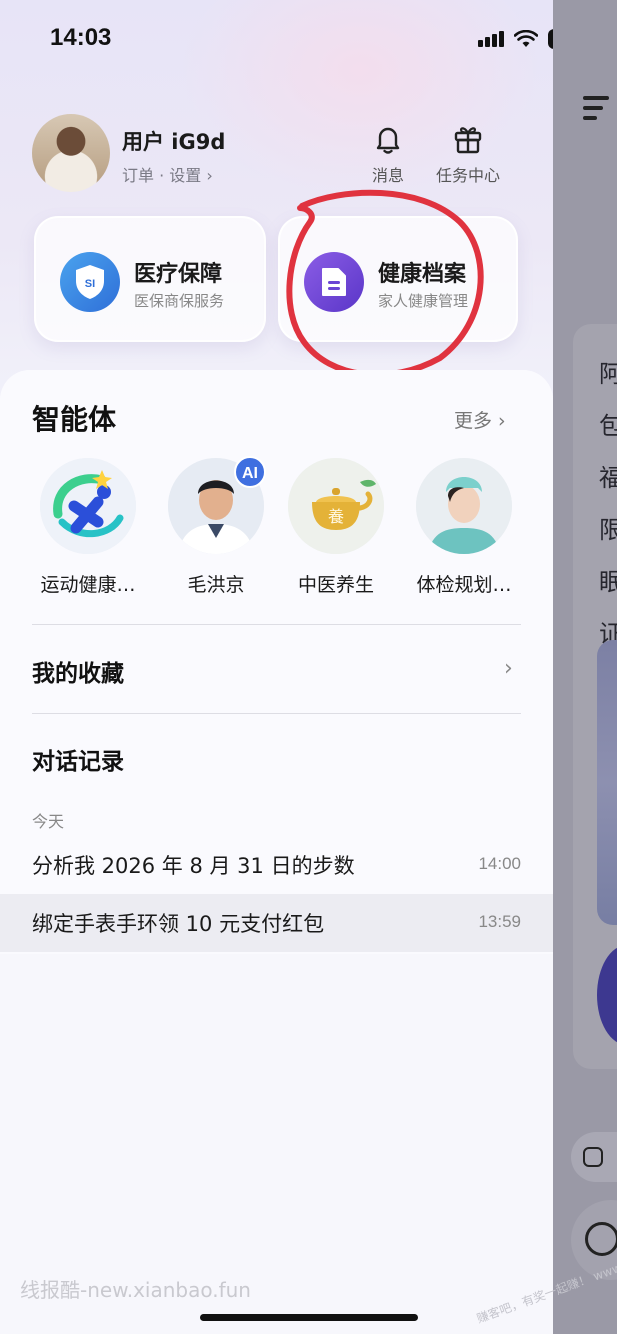  What do you see at coordinates (526, 38) in the screenshot?
I see `wifi-icon` at bounding box center [526, 38].